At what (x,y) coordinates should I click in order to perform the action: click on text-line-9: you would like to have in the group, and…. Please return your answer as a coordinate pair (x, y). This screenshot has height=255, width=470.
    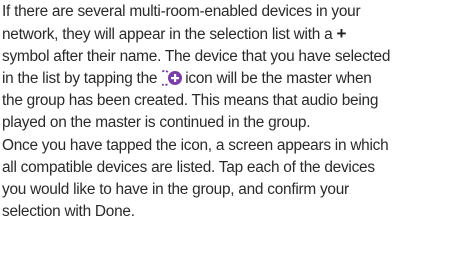
    Looking at the image, I should click on (175, 189).